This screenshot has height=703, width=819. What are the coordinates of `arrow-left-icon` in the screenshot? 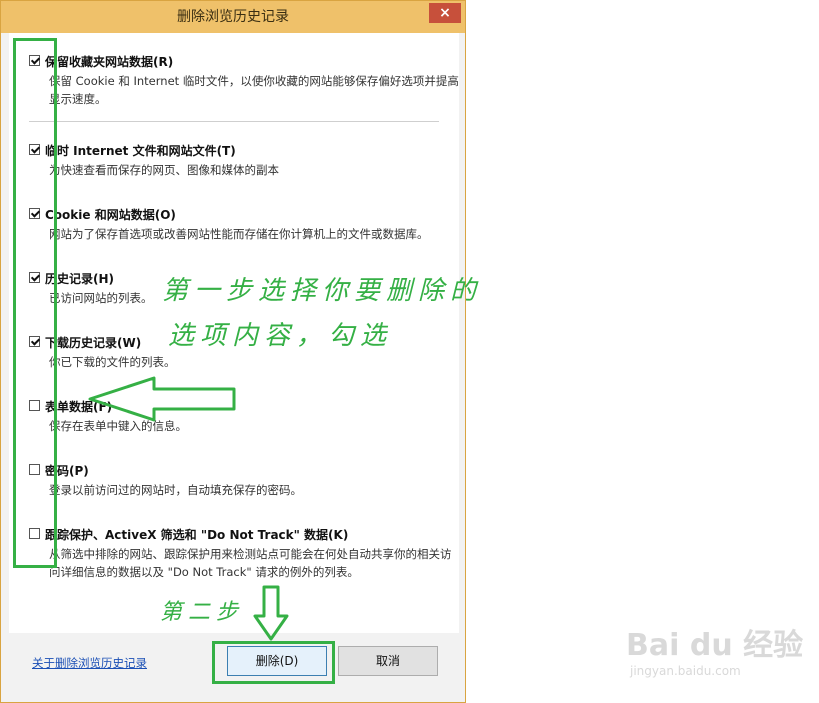 It's located at (162, 399).